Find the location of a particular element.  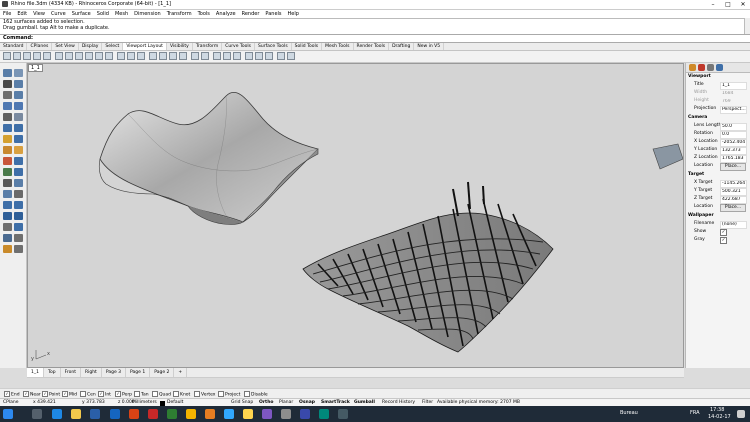

z-target-field: 422.687 is located at coordinates (733, 200).